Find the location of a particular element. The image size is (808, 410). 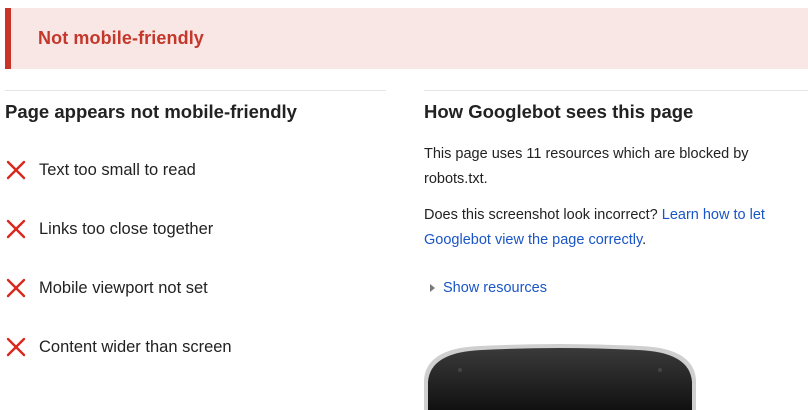

issue-label: Links too close together is located at coordinates (126, 228).